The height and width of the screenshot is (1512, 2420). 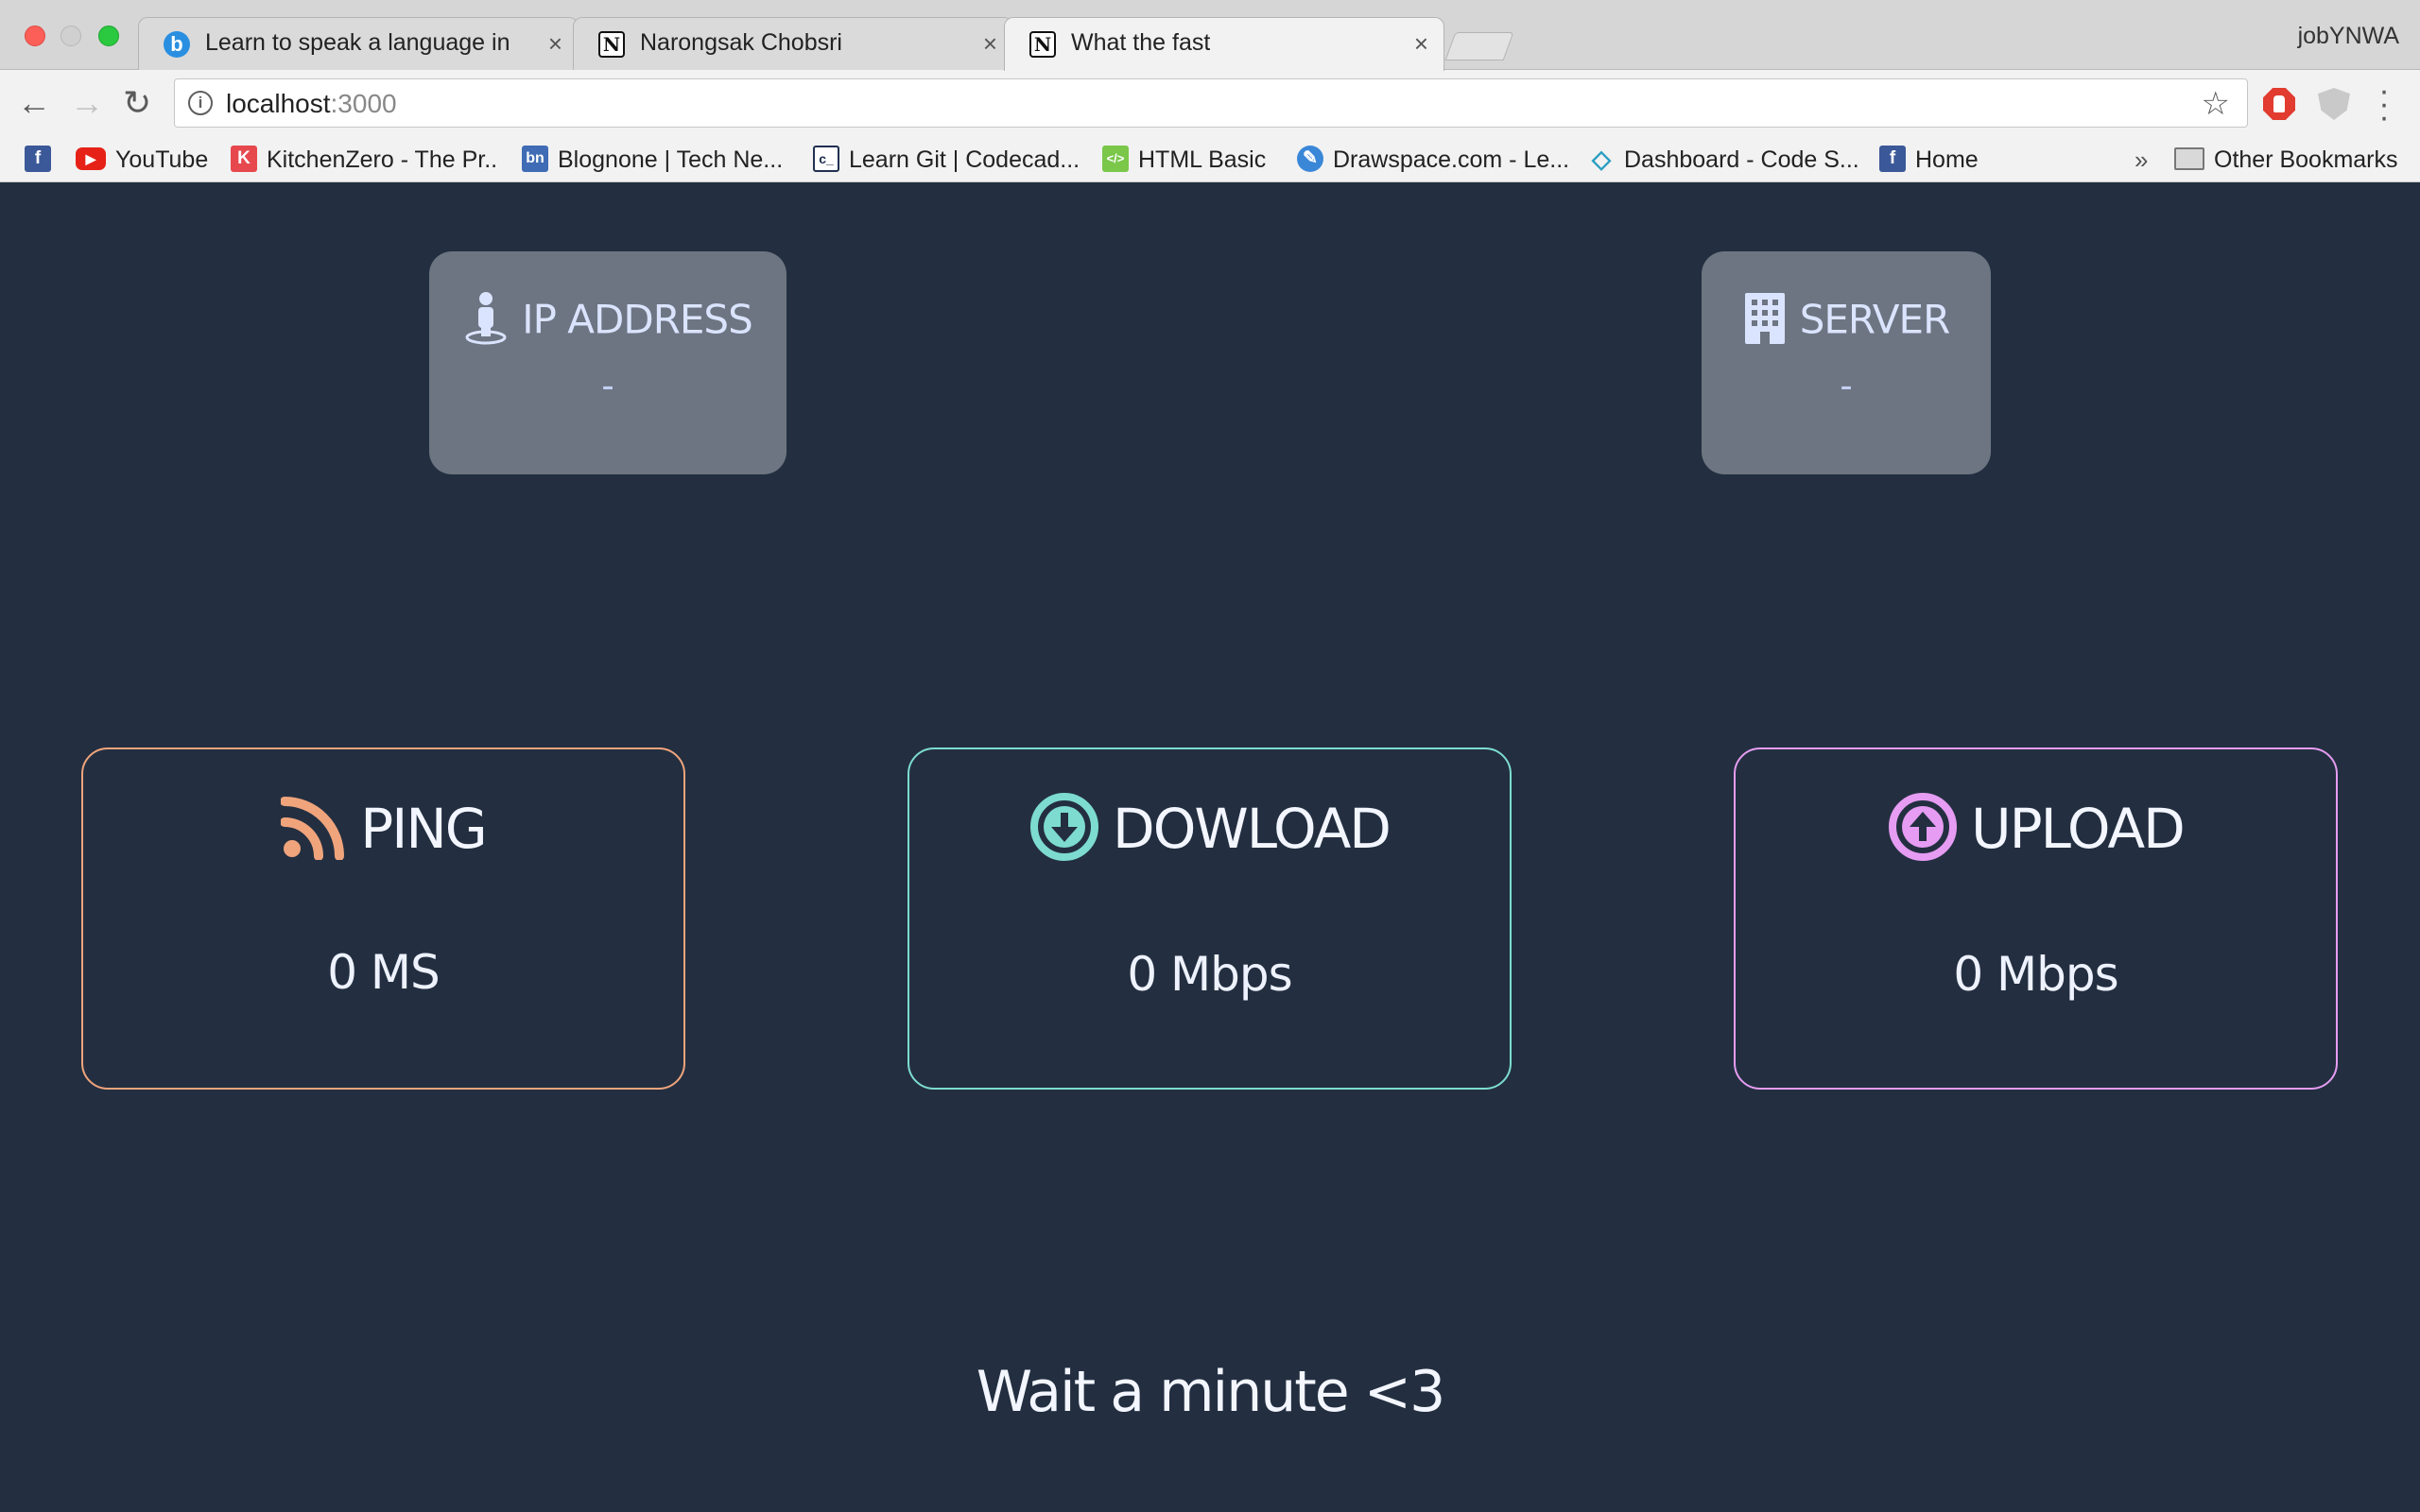 What do you see at coordinates (1210, 974) in the screenshot?
I see `download-value: 0 Mbps` at bounding box center [1210, 974].